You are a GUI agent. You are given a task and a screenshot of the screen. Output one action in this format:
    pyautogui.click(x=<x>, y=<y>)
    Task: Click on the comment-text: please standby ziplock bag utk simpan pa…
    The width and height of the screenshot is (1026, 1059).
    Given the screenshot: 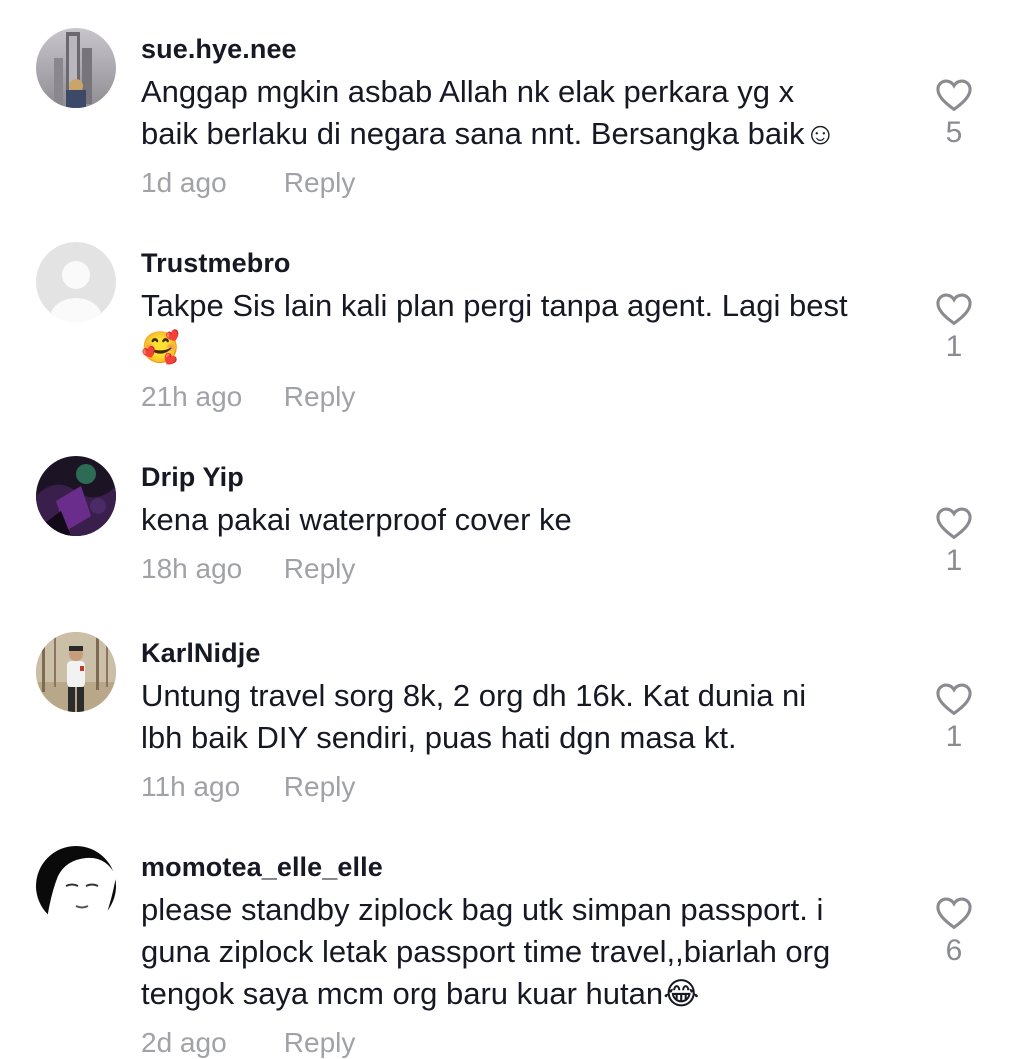 What is the action you would take?
    pyautogui.click(x=486, y=951)
    